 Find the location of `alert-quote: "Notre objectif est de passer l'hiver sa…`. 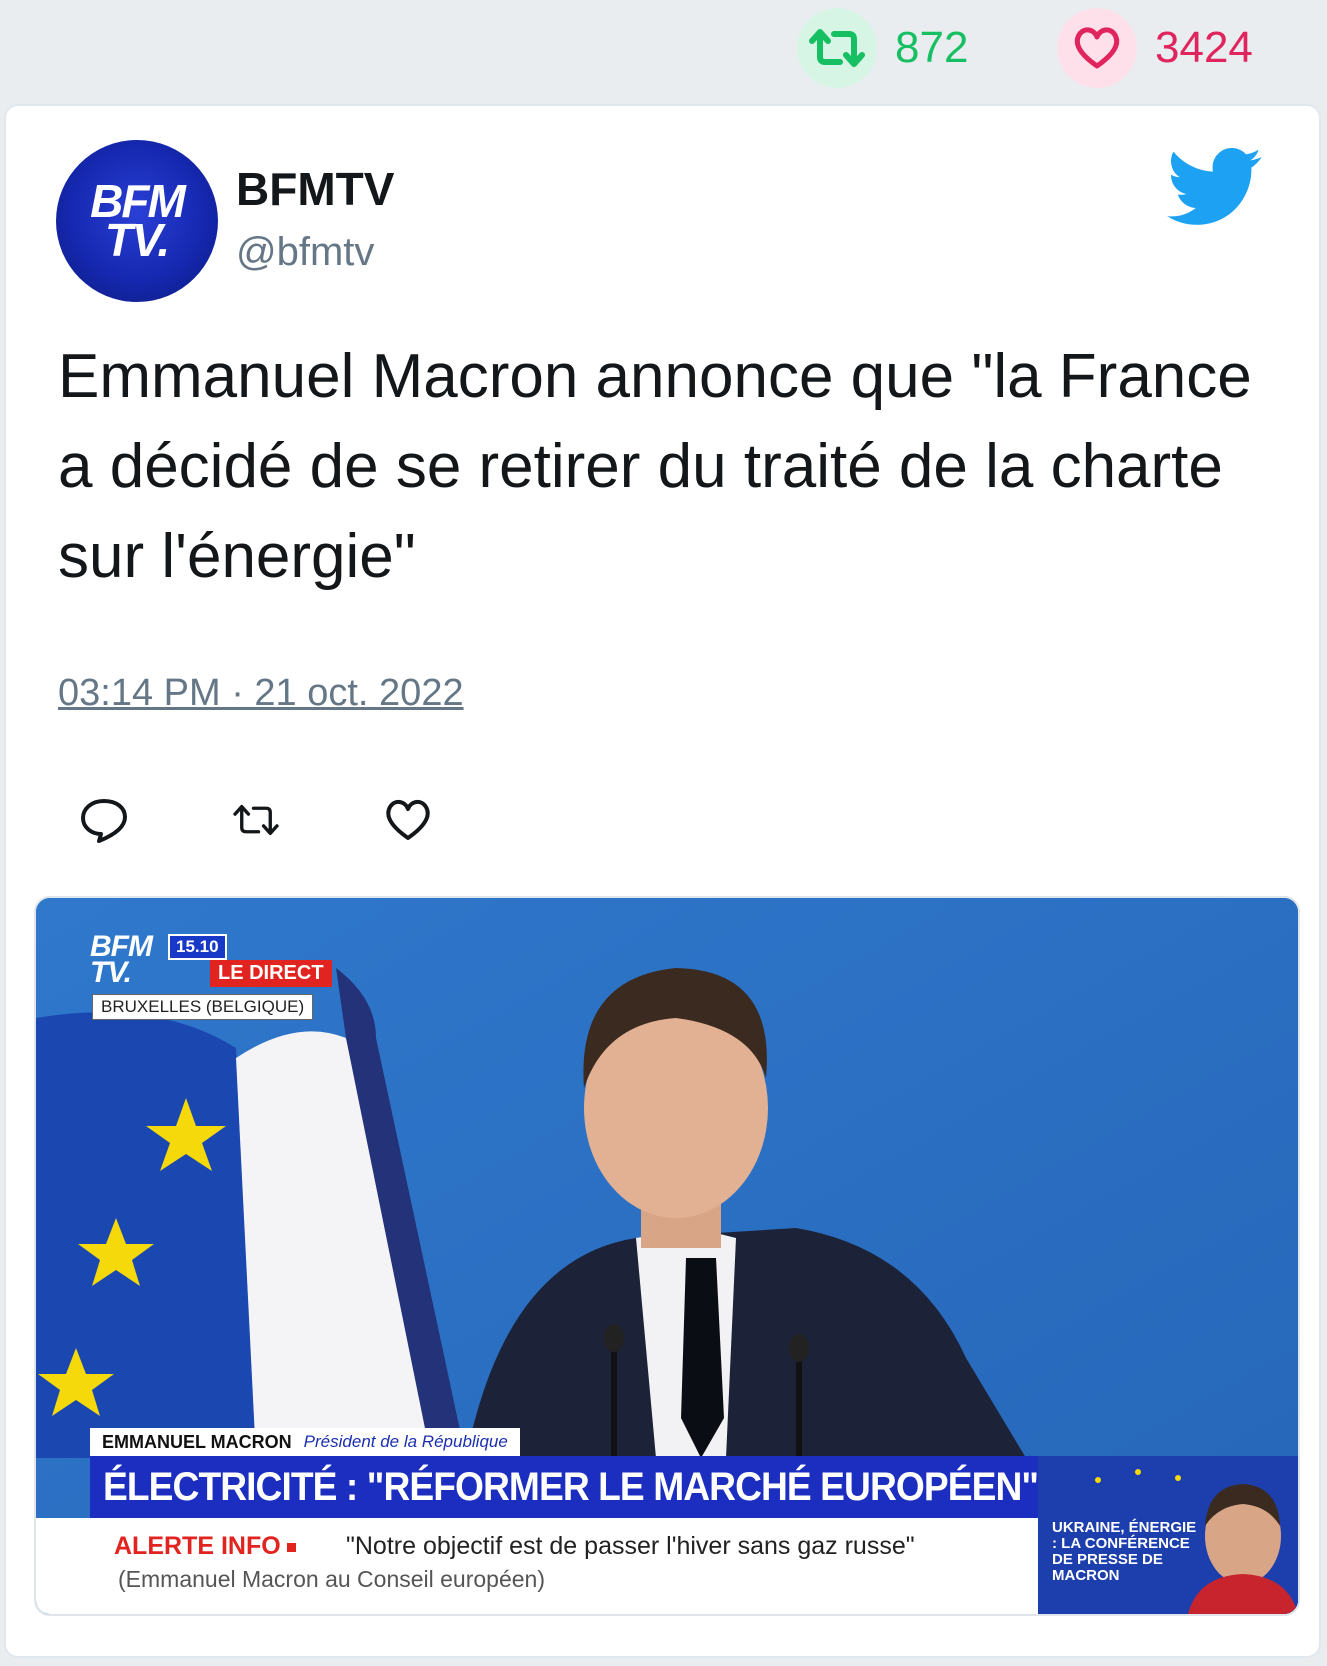

alert-quote: "Notre objectif est de passer l'hiver sa… is located at coordinates (630, 1546).